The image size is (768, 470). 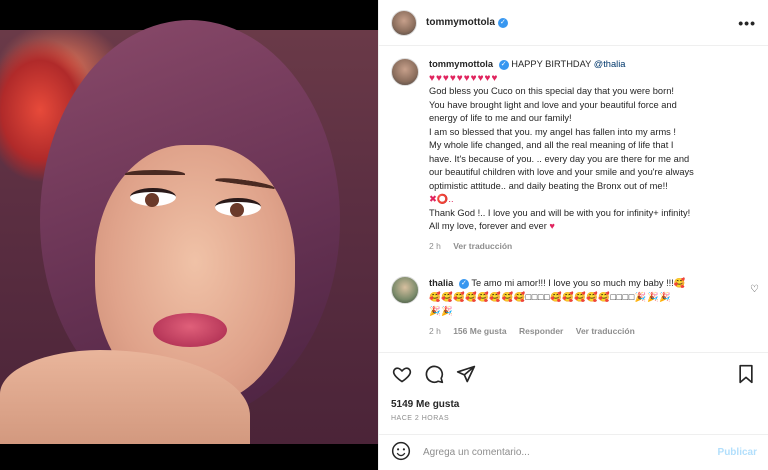 What do you see at coordinates (401, 452) in the screenshot?
I see `emoji-smile-icon` at bounding box center [401, 452].